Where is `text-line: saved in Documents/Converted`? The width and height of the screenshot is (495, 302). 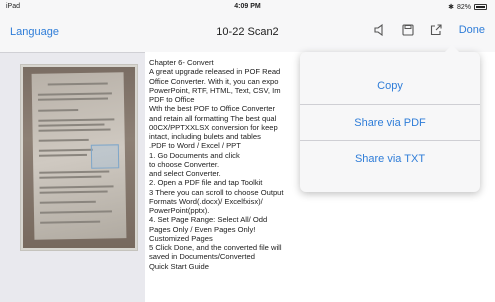
text-line: saved in Documents/Converted is located at coordinates (202, 257).